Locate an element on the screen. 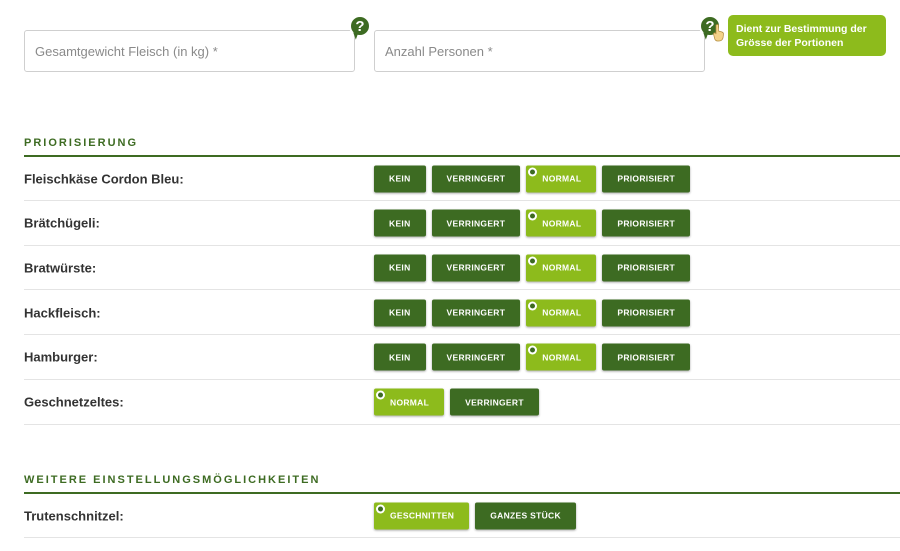  weight-input is located at coordinates (189, 51).